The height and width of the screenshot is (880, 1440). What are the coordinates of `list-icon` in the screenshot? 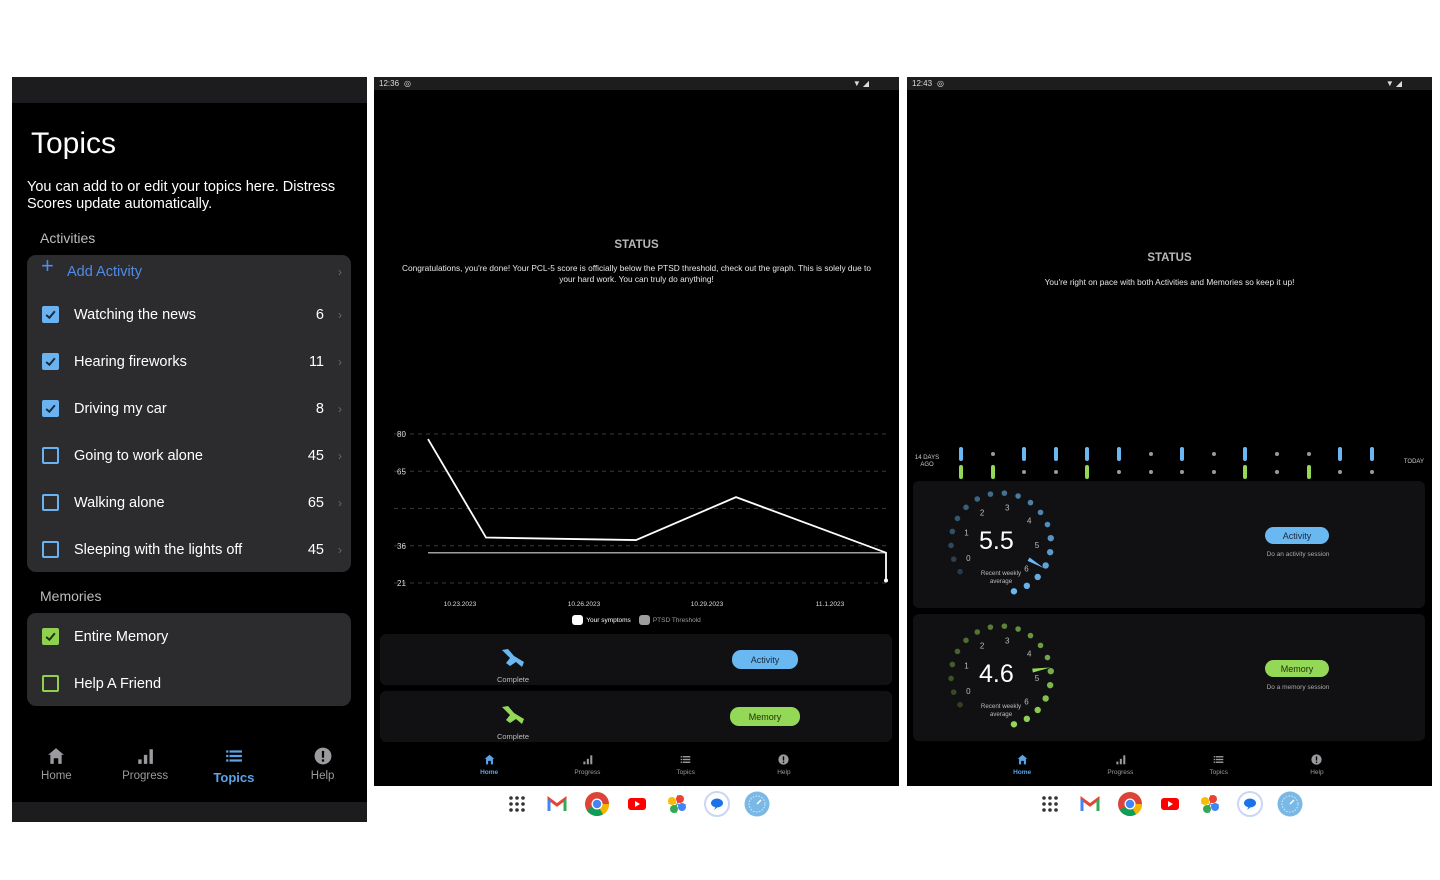 It's located at (1218, 759).